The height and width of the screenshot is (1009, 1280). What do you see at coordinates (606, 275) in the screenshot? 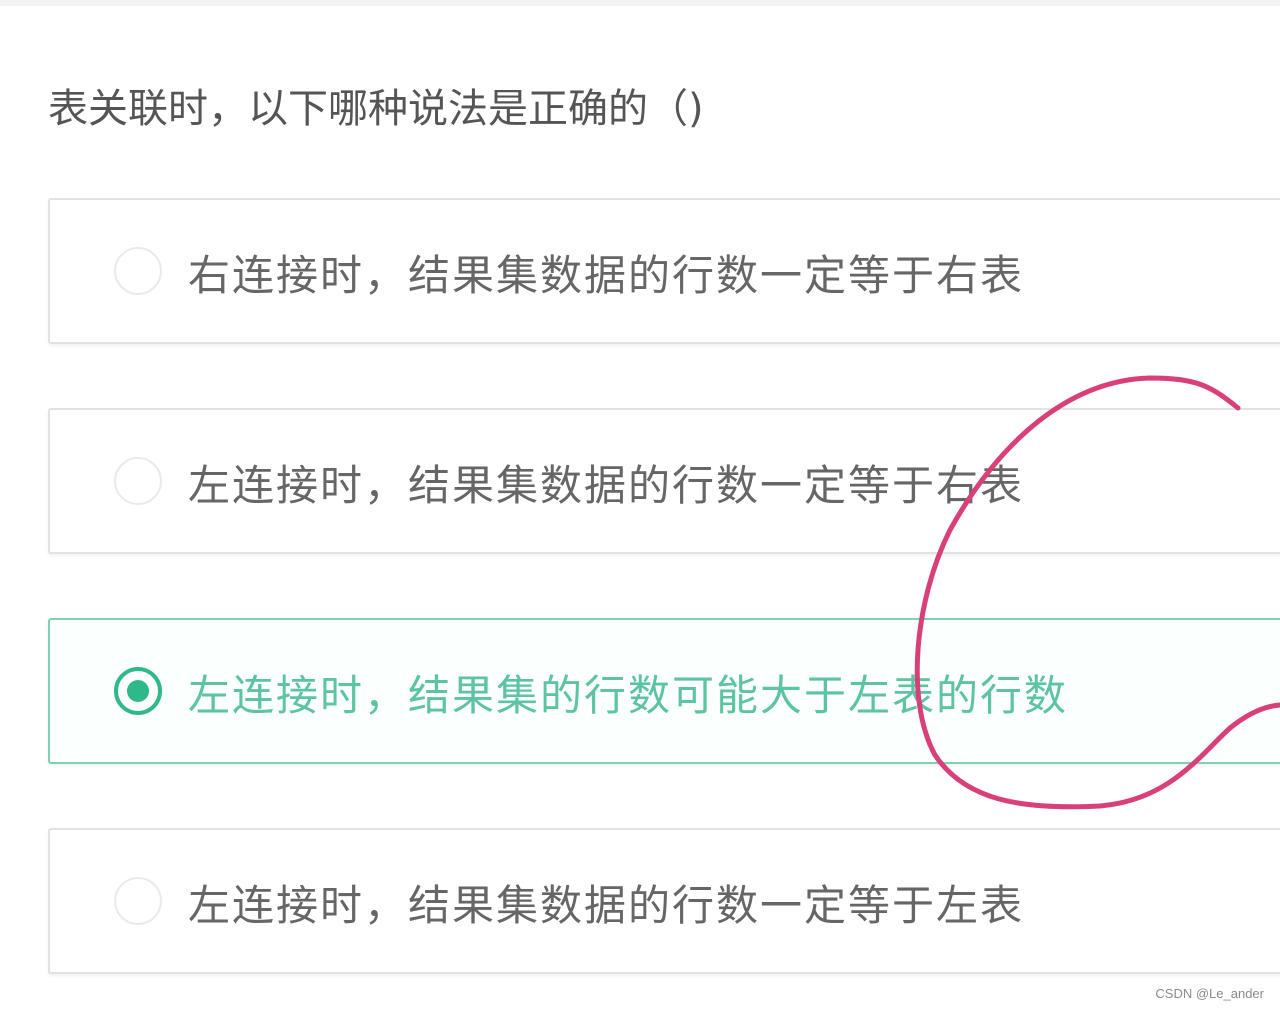
I see `option-label: 右连接时，结果集数据的行数一定等于右表` at bounding box center [606, 275].